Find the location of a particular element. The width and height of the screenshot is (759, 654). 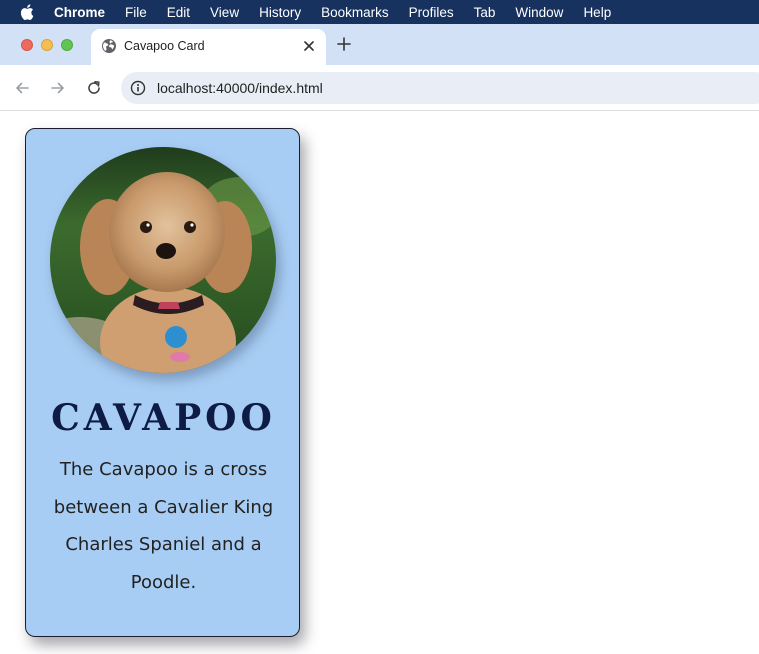

url-text: localhost:40000/index.html is located at coordinates (240, 88).